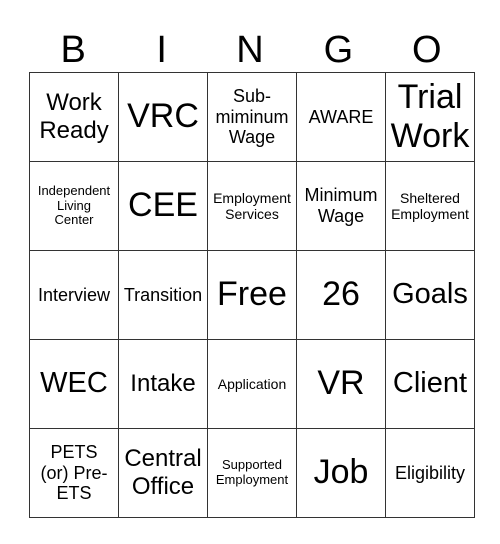 The image size is (500, 544). What do you see at coordinates (74, 206) in the screenshot?
I see `bingo-cell: Independent Living Center` at bounding box center [74, 206].